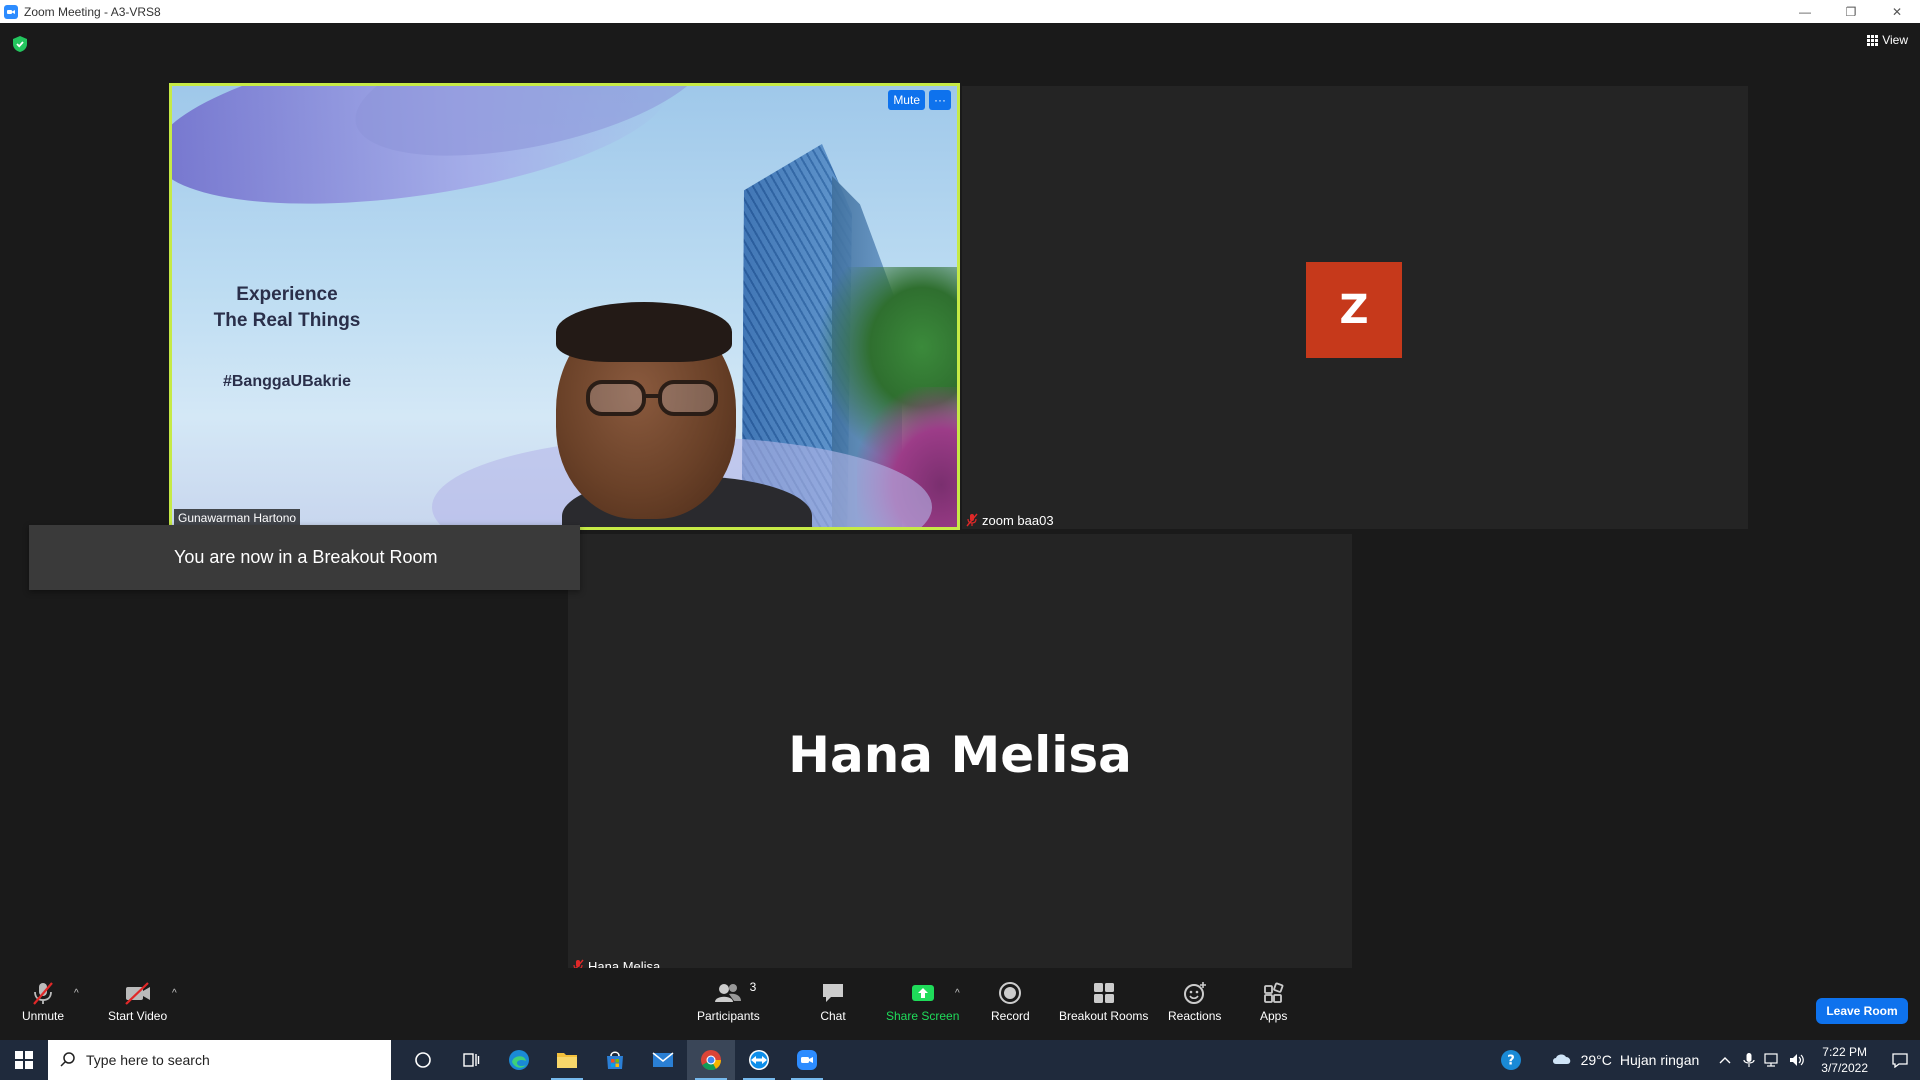  I want to click on breakout-rooms-button: Breakout Rooms, so click(1103, 1001).